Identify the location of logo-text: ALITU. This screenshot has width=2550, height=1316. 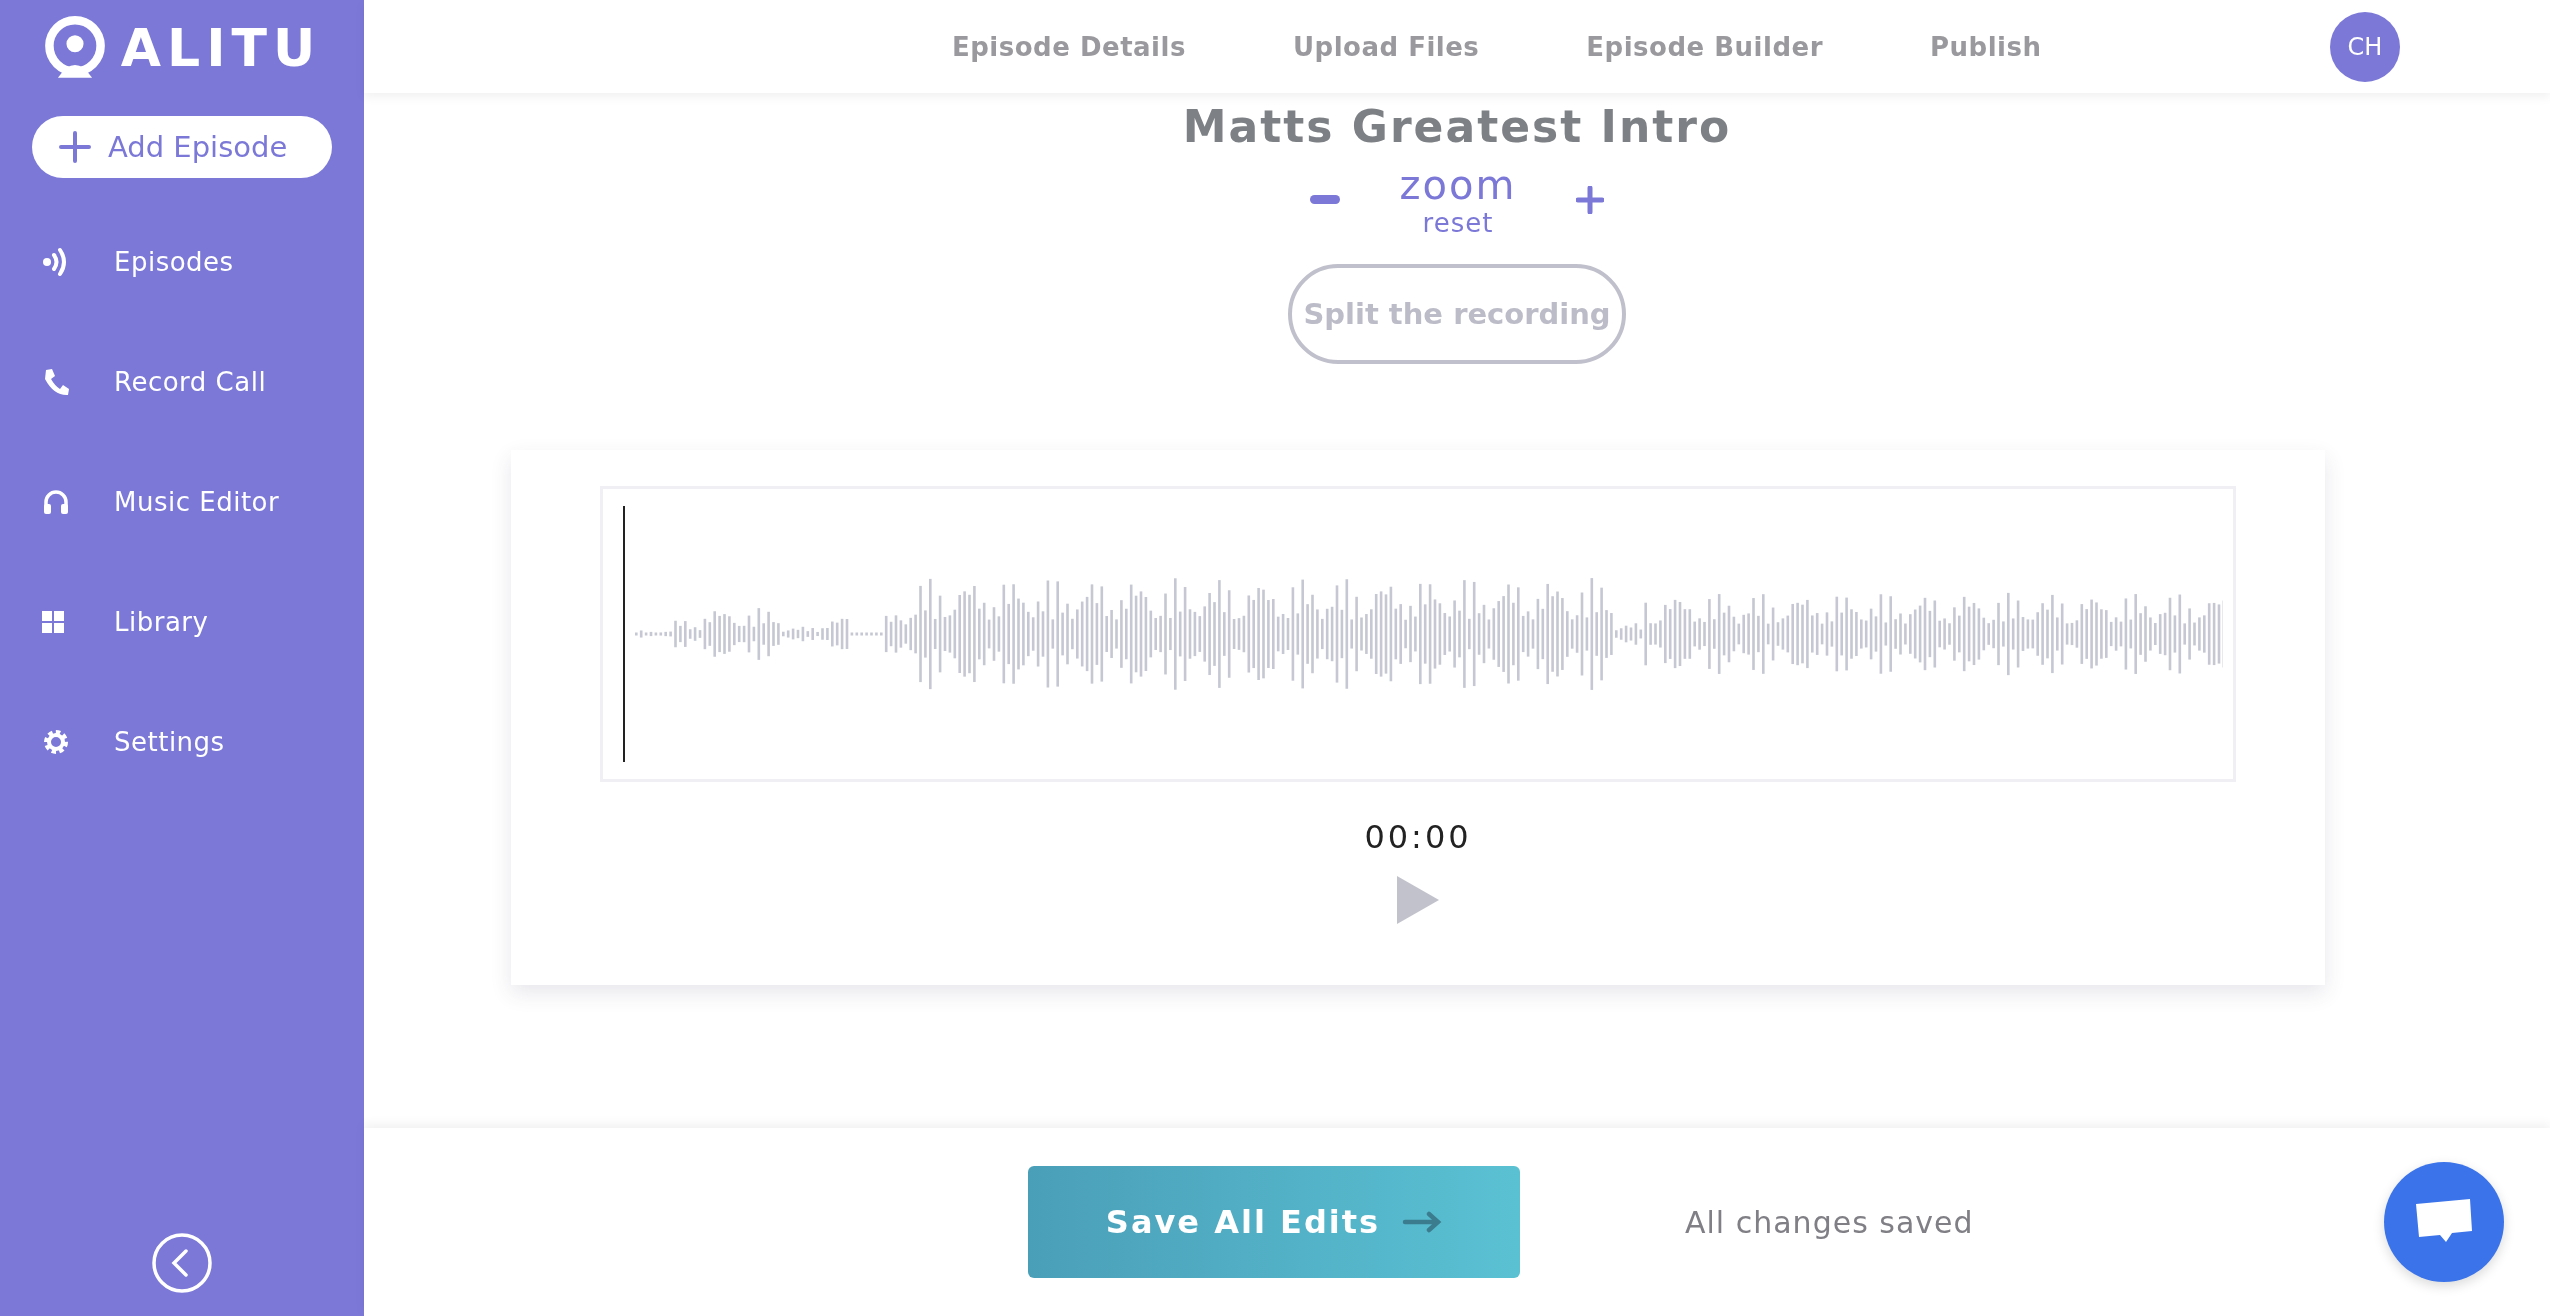
(221, 48).